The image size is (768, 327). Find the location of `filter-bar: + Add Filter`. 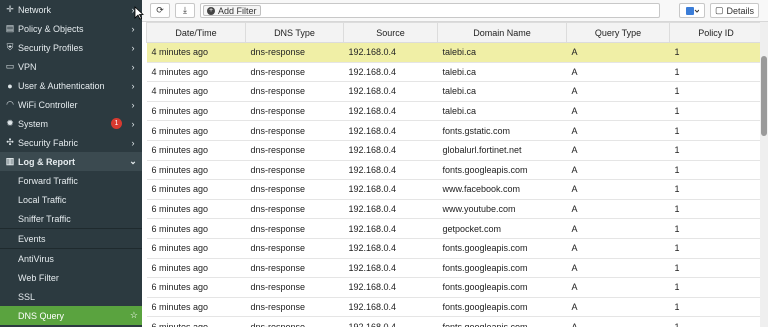

filter-bar: + Add Filter is located at coordinates (430, 10).